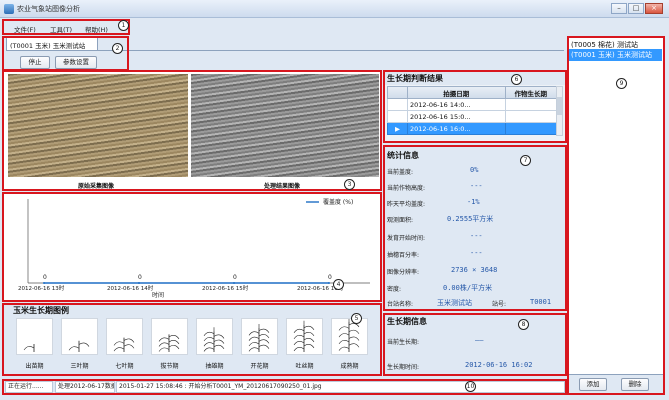 The width and height of the screenshot is (669, 400). I want to click on marker-7: 7, so click(525, 160).